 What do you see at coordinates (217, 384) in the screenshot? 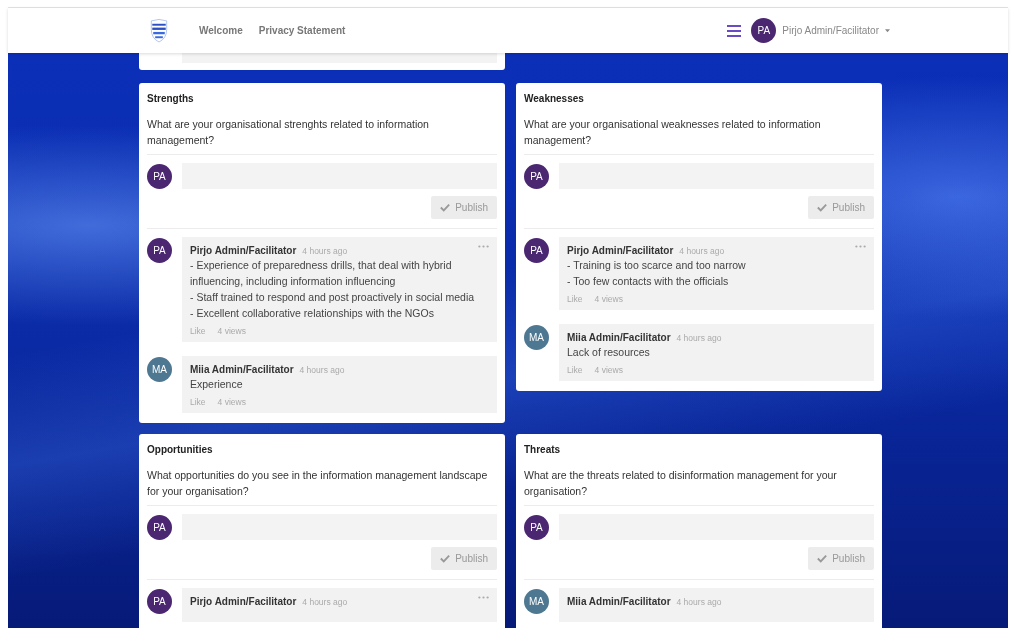
I see `comment-text: Experience` at bounding box center [217, 384].